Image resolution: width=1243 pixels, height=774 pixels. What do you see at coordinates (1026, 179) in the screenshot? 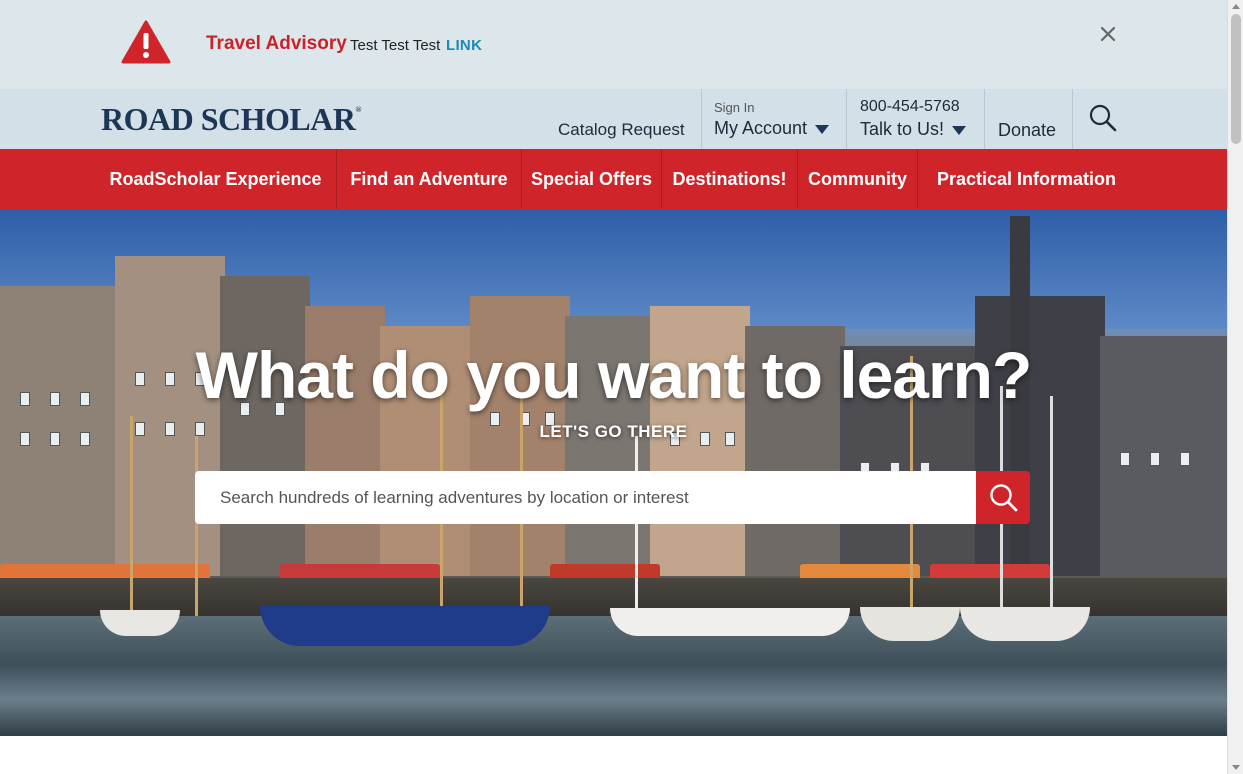
I see `nav-item-practical-information: Practical Information` at bounding box center [1026, 179].